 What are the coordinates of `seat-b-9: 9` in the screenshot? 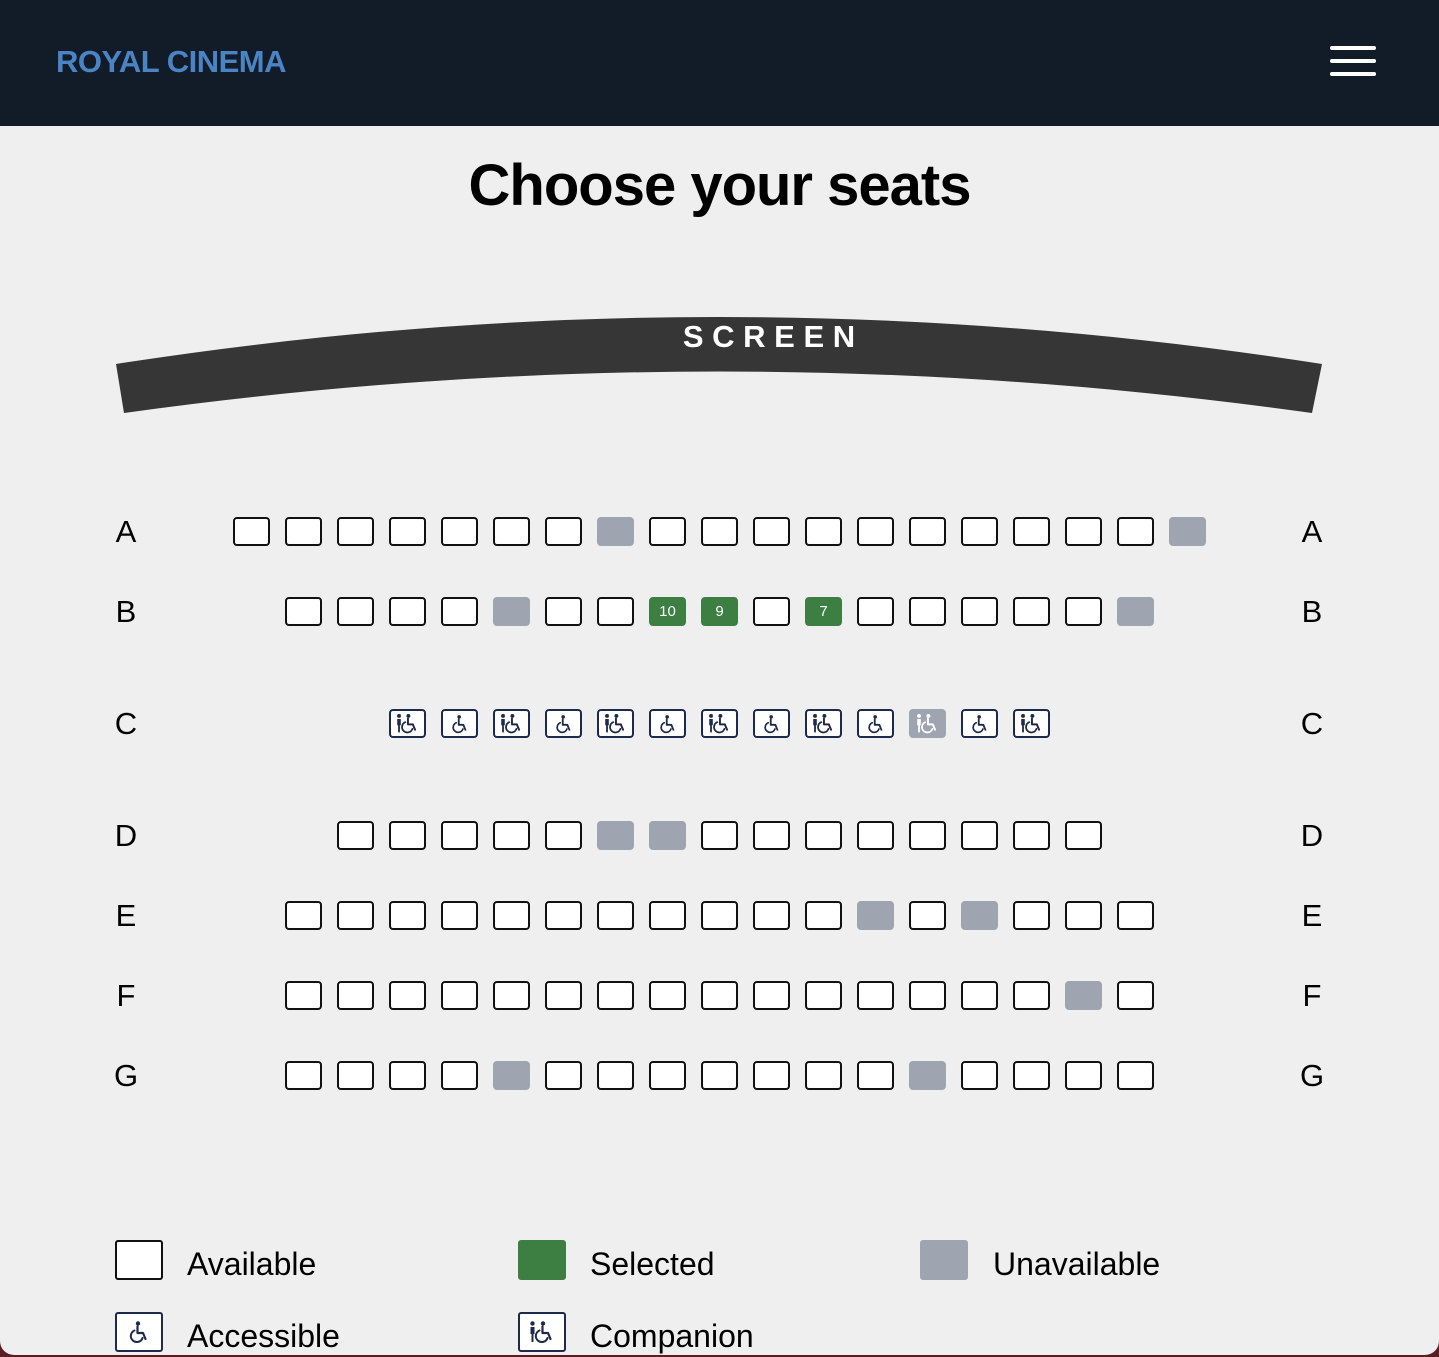 It's located at (719, 611).